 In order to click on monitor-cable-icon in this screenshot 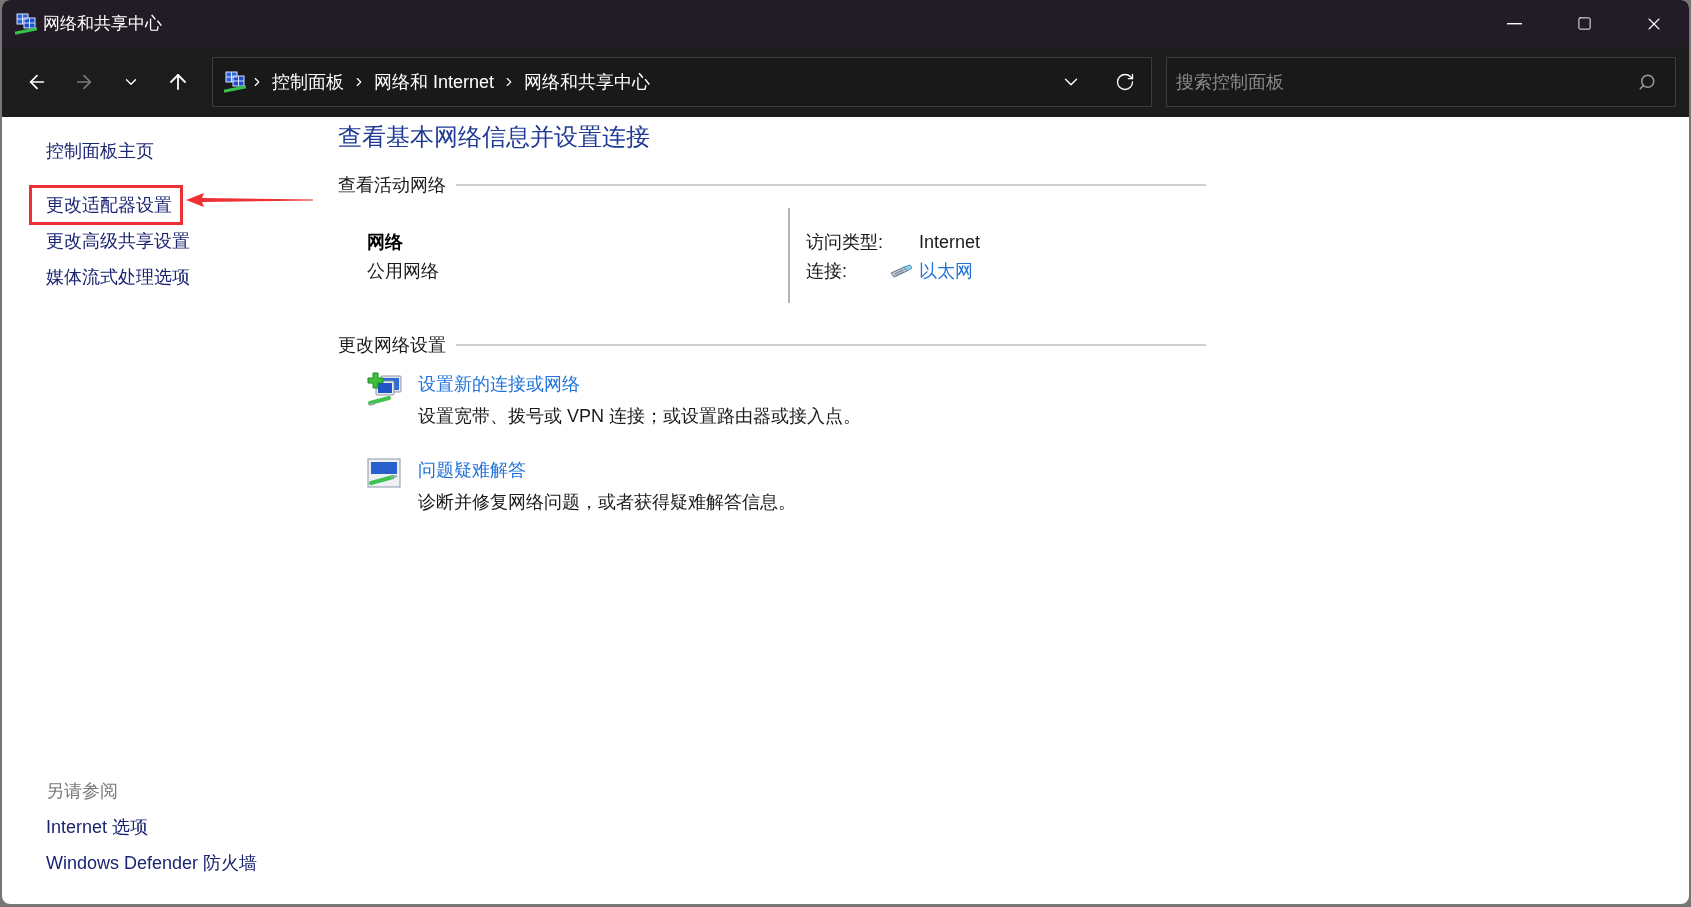, I will do `click(384, 473)`.